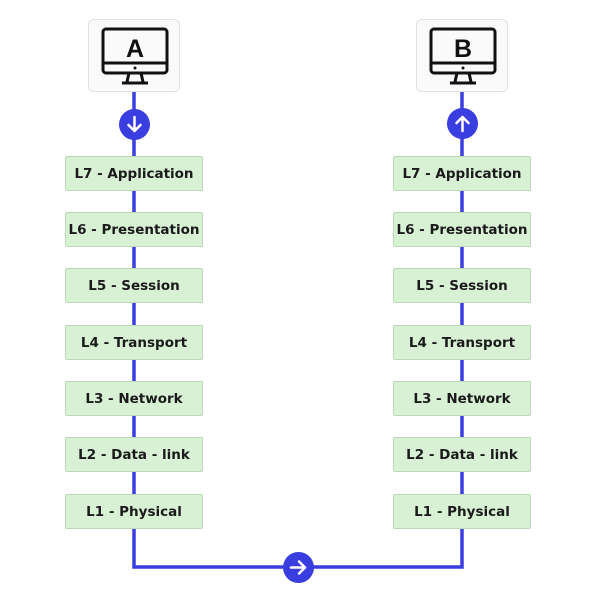 This screenshot has height=604, width=593. I want to click on monitor-icon: A, so click(135, 56).